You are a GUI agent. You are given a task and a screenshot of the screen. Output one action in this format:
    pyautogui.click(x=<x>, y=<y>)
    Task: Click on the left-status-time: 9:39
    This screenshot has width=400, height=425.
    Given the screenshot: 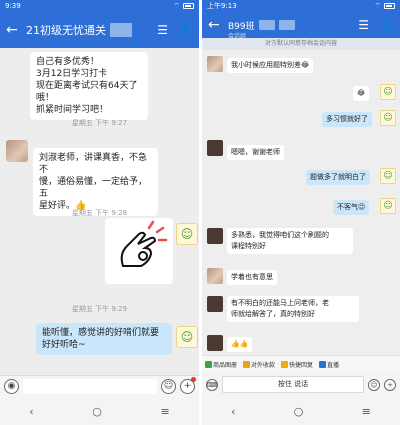 What is the action you would take?
    pyautogui.click(x=13, y=6)
    